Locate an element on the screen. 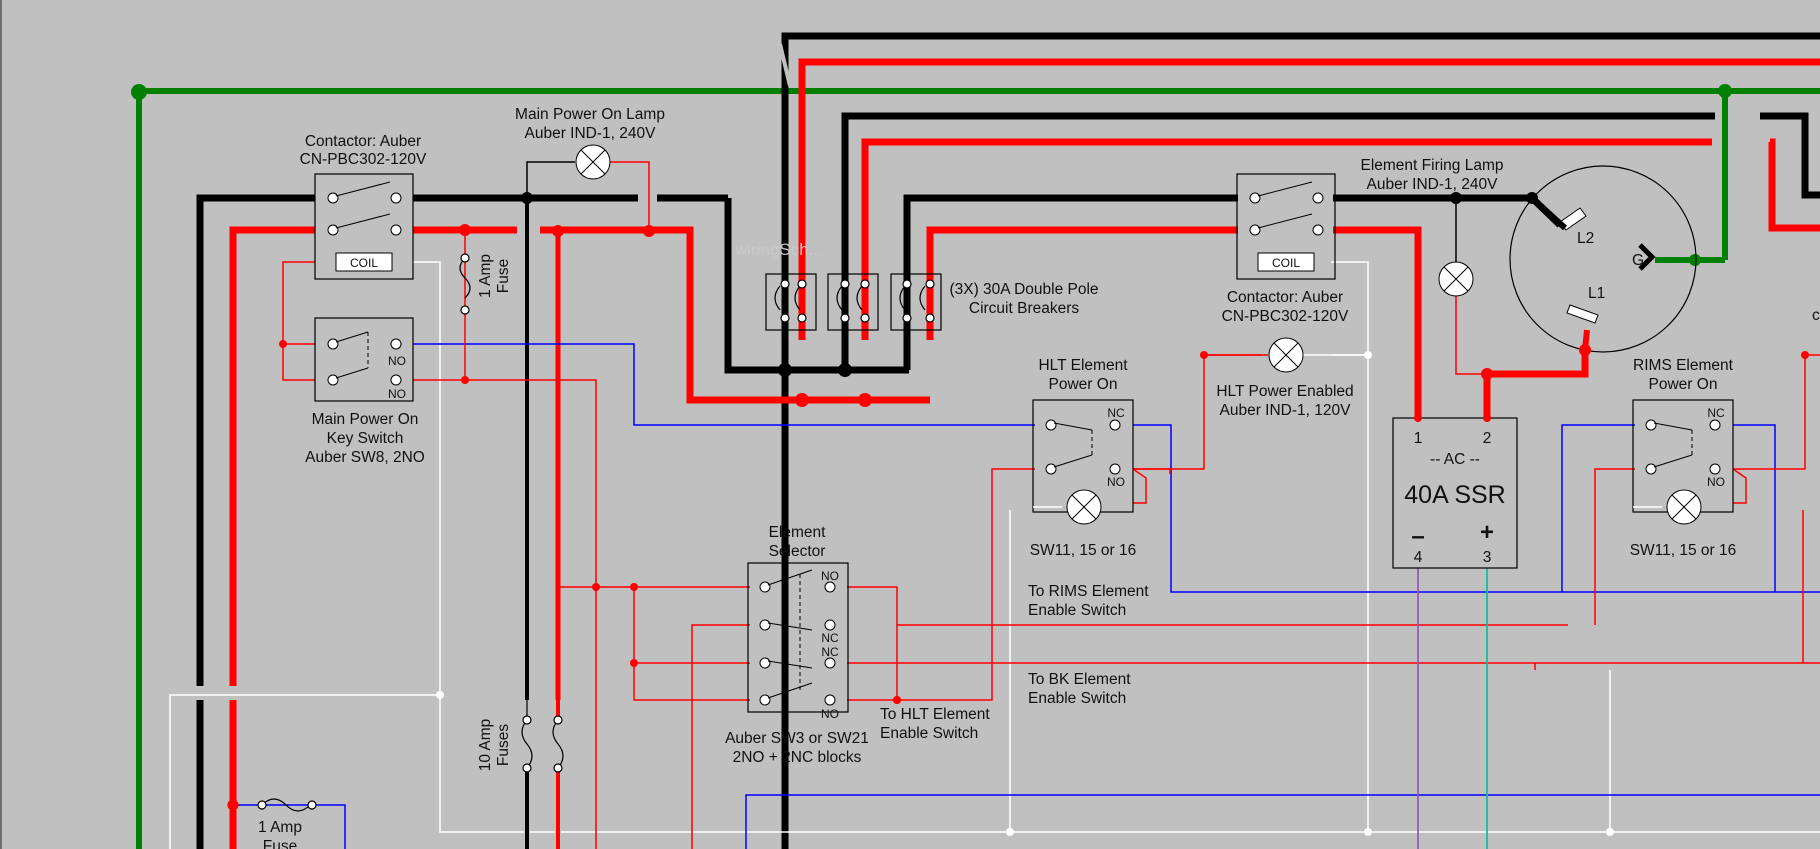 The image size is (1820, 849). contactor-1-label-2: CN-PBC302-120V is located at coordinates (363, 159).